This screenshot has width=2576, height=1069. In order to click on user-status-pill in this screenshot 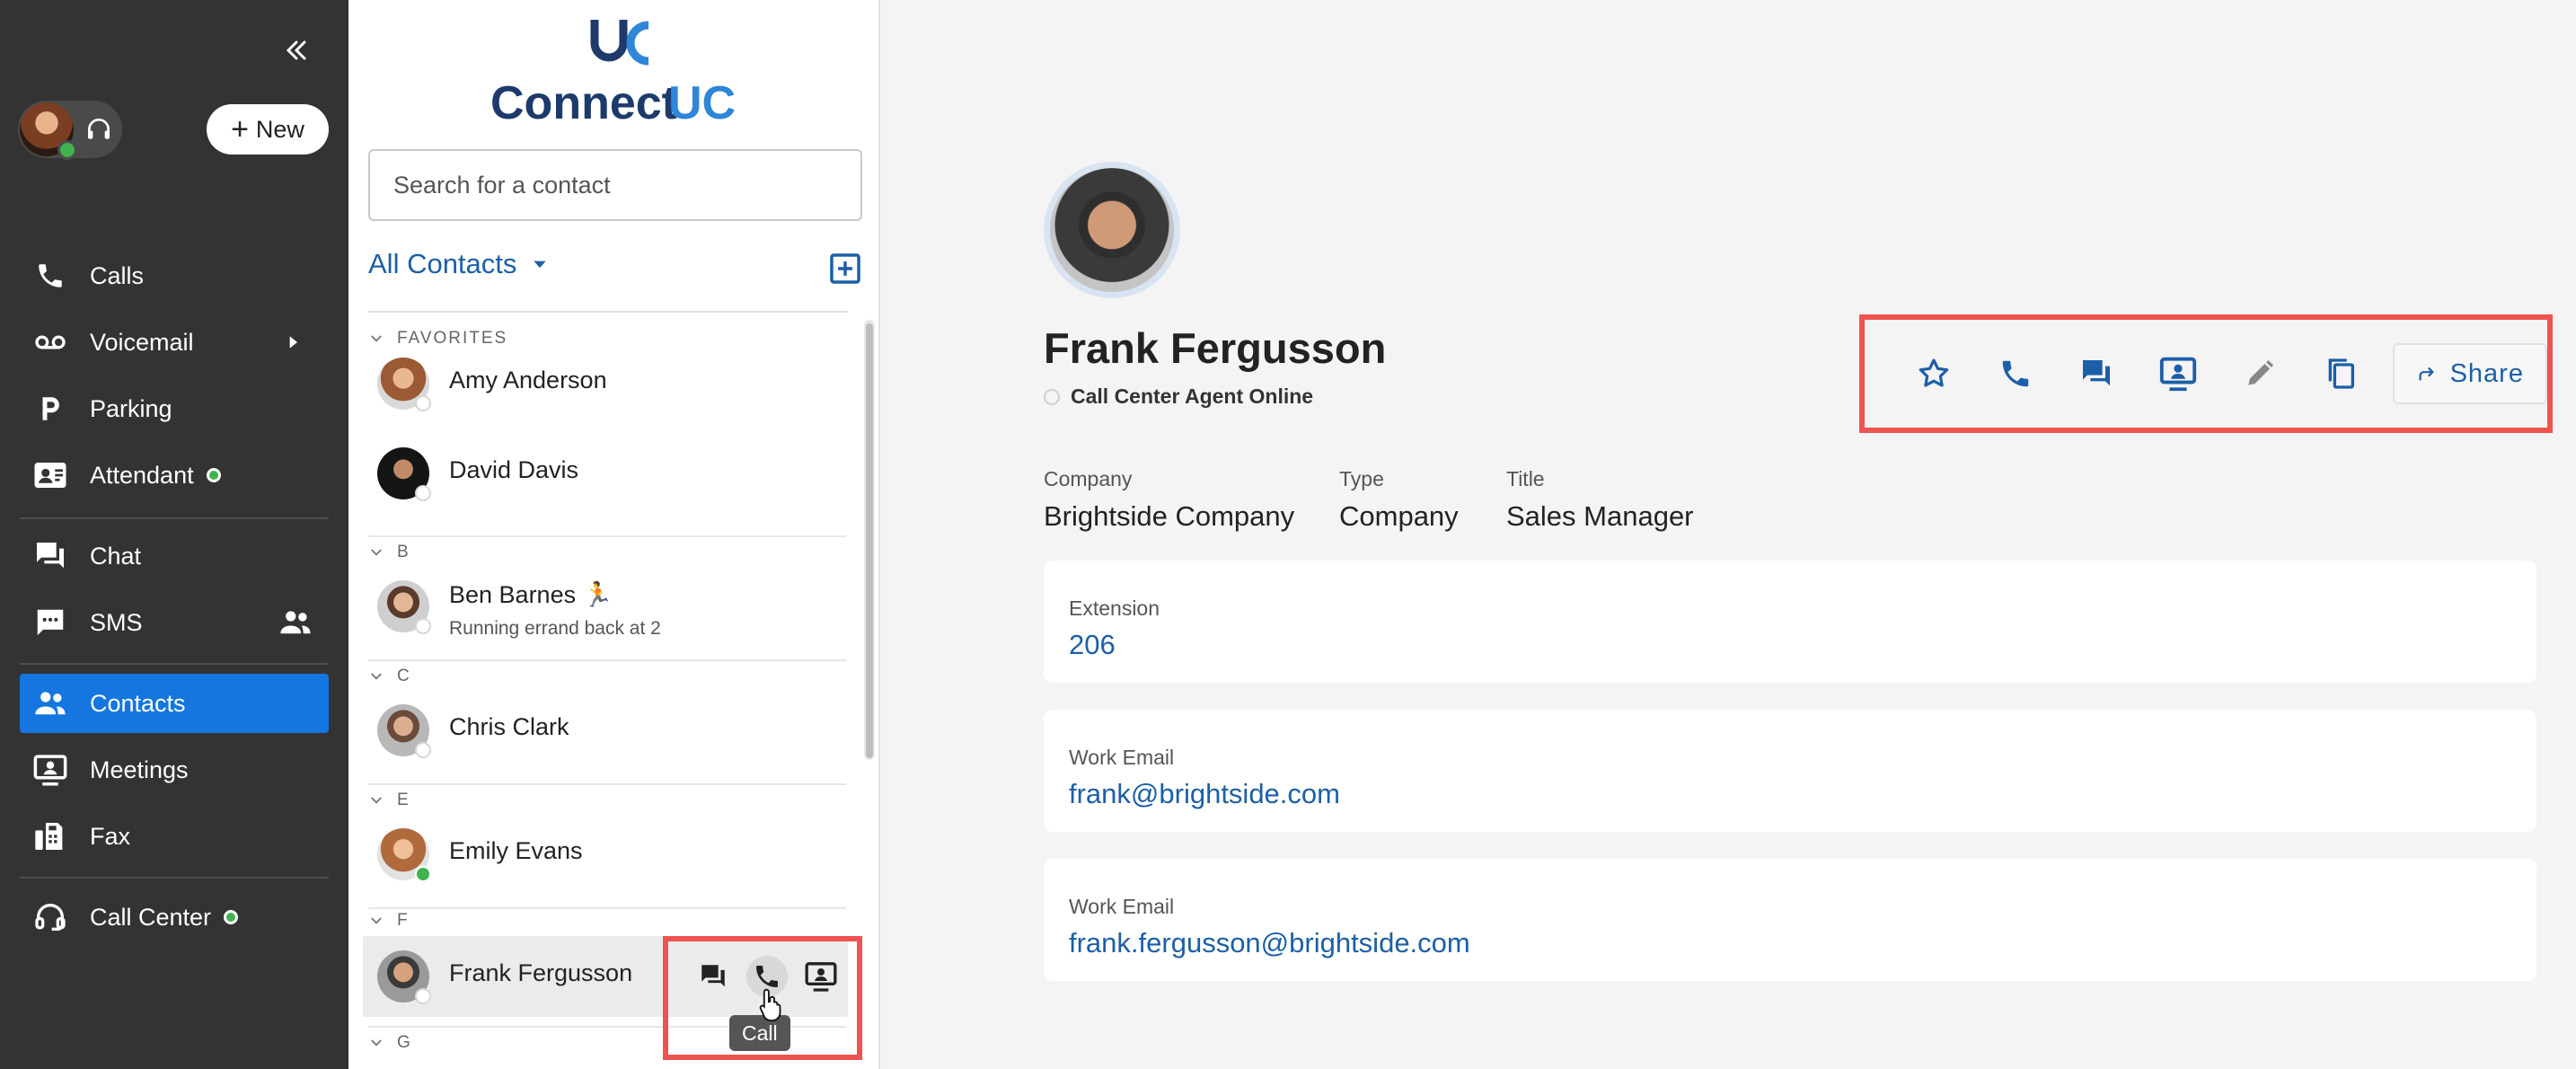, I will do `click(70, 130)`.